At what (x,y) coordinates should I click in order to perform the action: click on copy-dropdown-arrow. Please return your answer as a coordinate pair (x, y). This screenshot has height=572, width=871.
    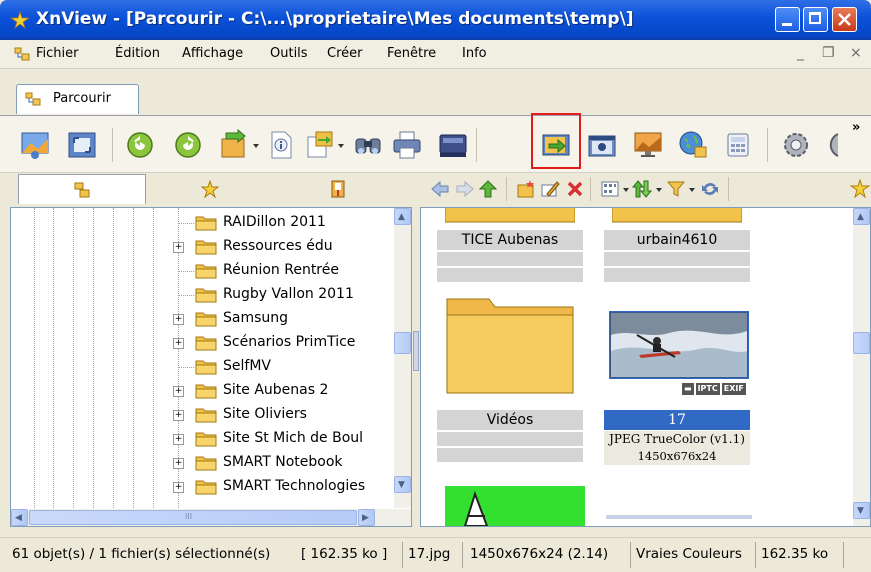
    Looking at the image, I should click on (341, 146).